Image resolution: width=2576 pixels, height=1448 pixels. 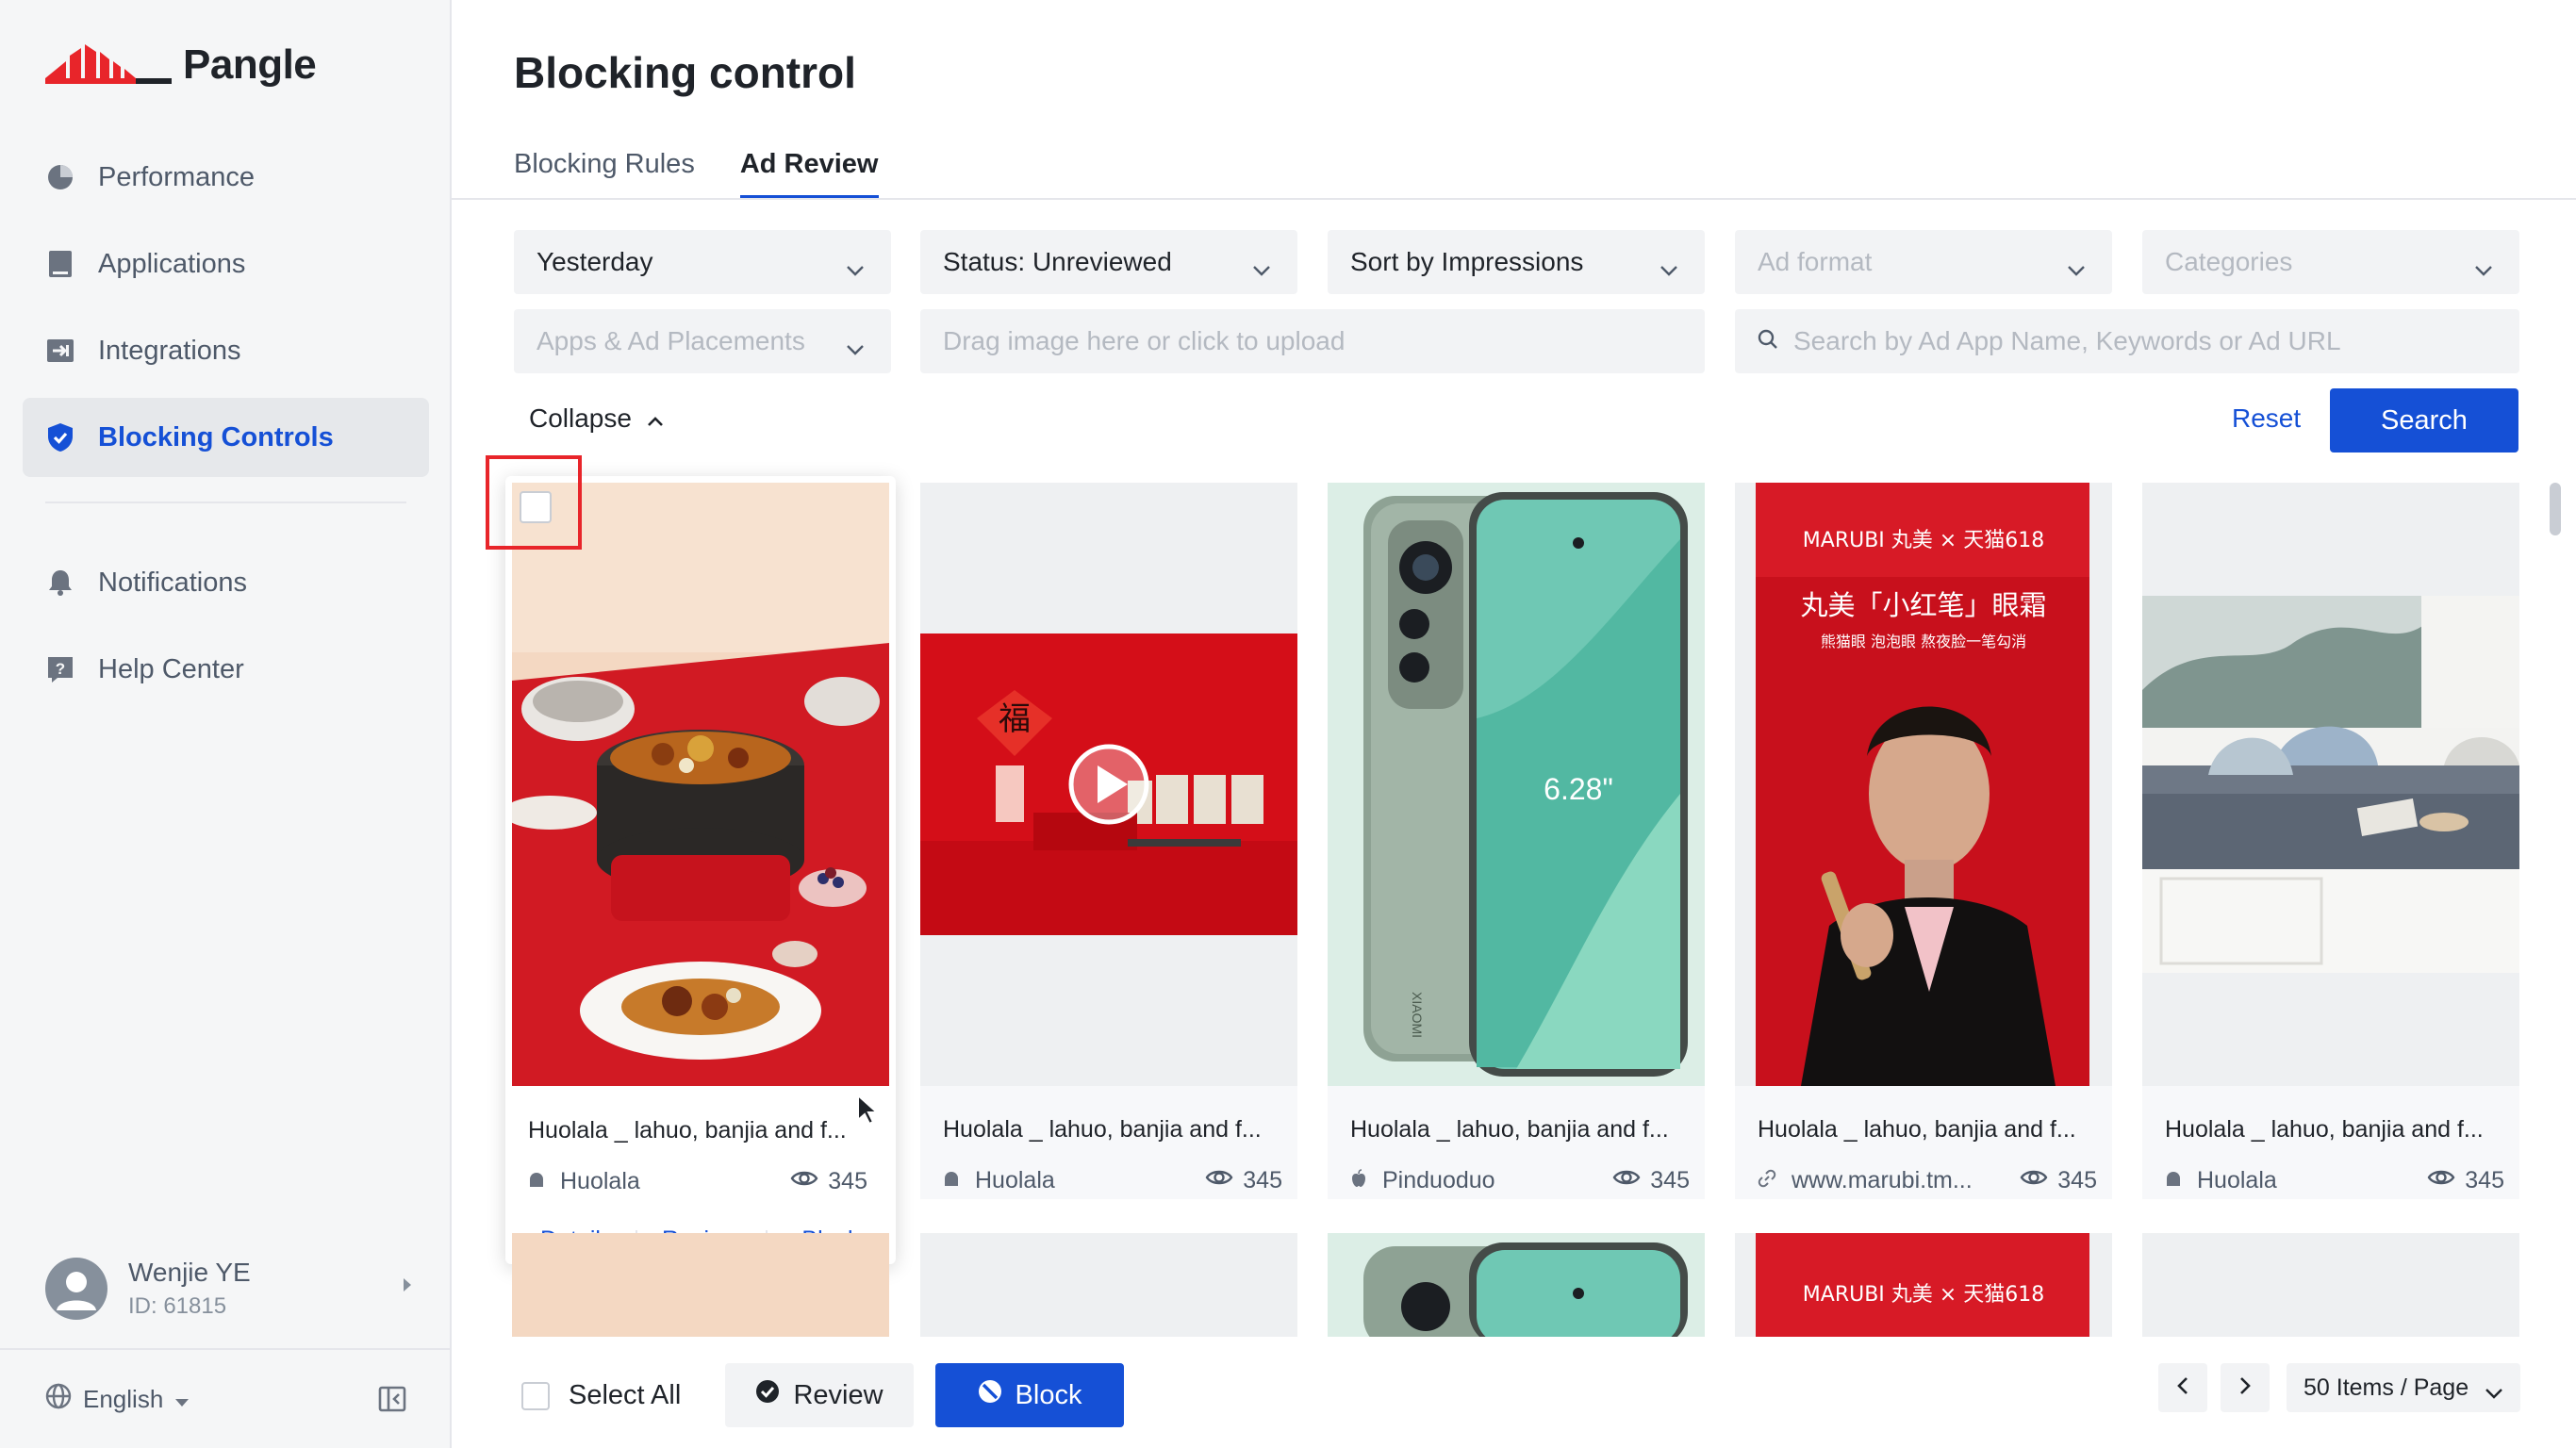 What do you see at coordinates (1438, 1180) in the screenshot?
I see `ad-app-name: Pinduoduo` at bounding box center [1438, 1180].